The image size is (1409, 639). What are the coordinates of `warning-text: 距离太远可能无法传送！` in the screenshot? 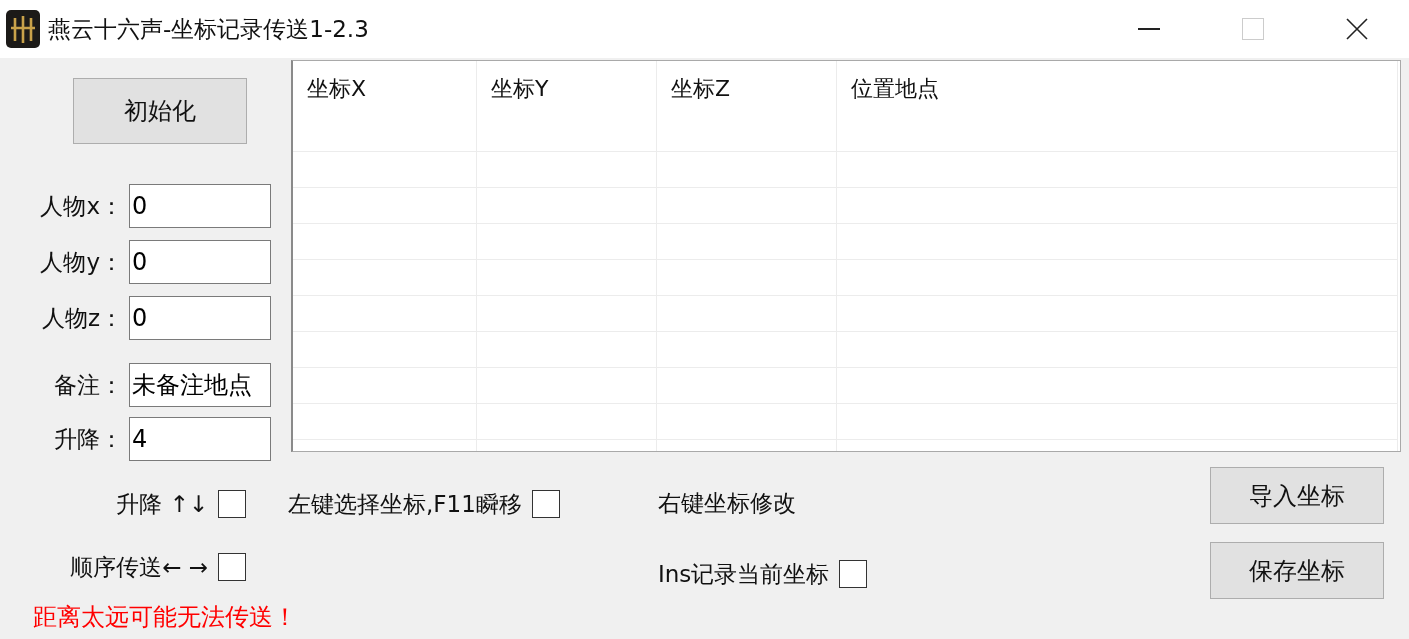 It's located at (165, 617).